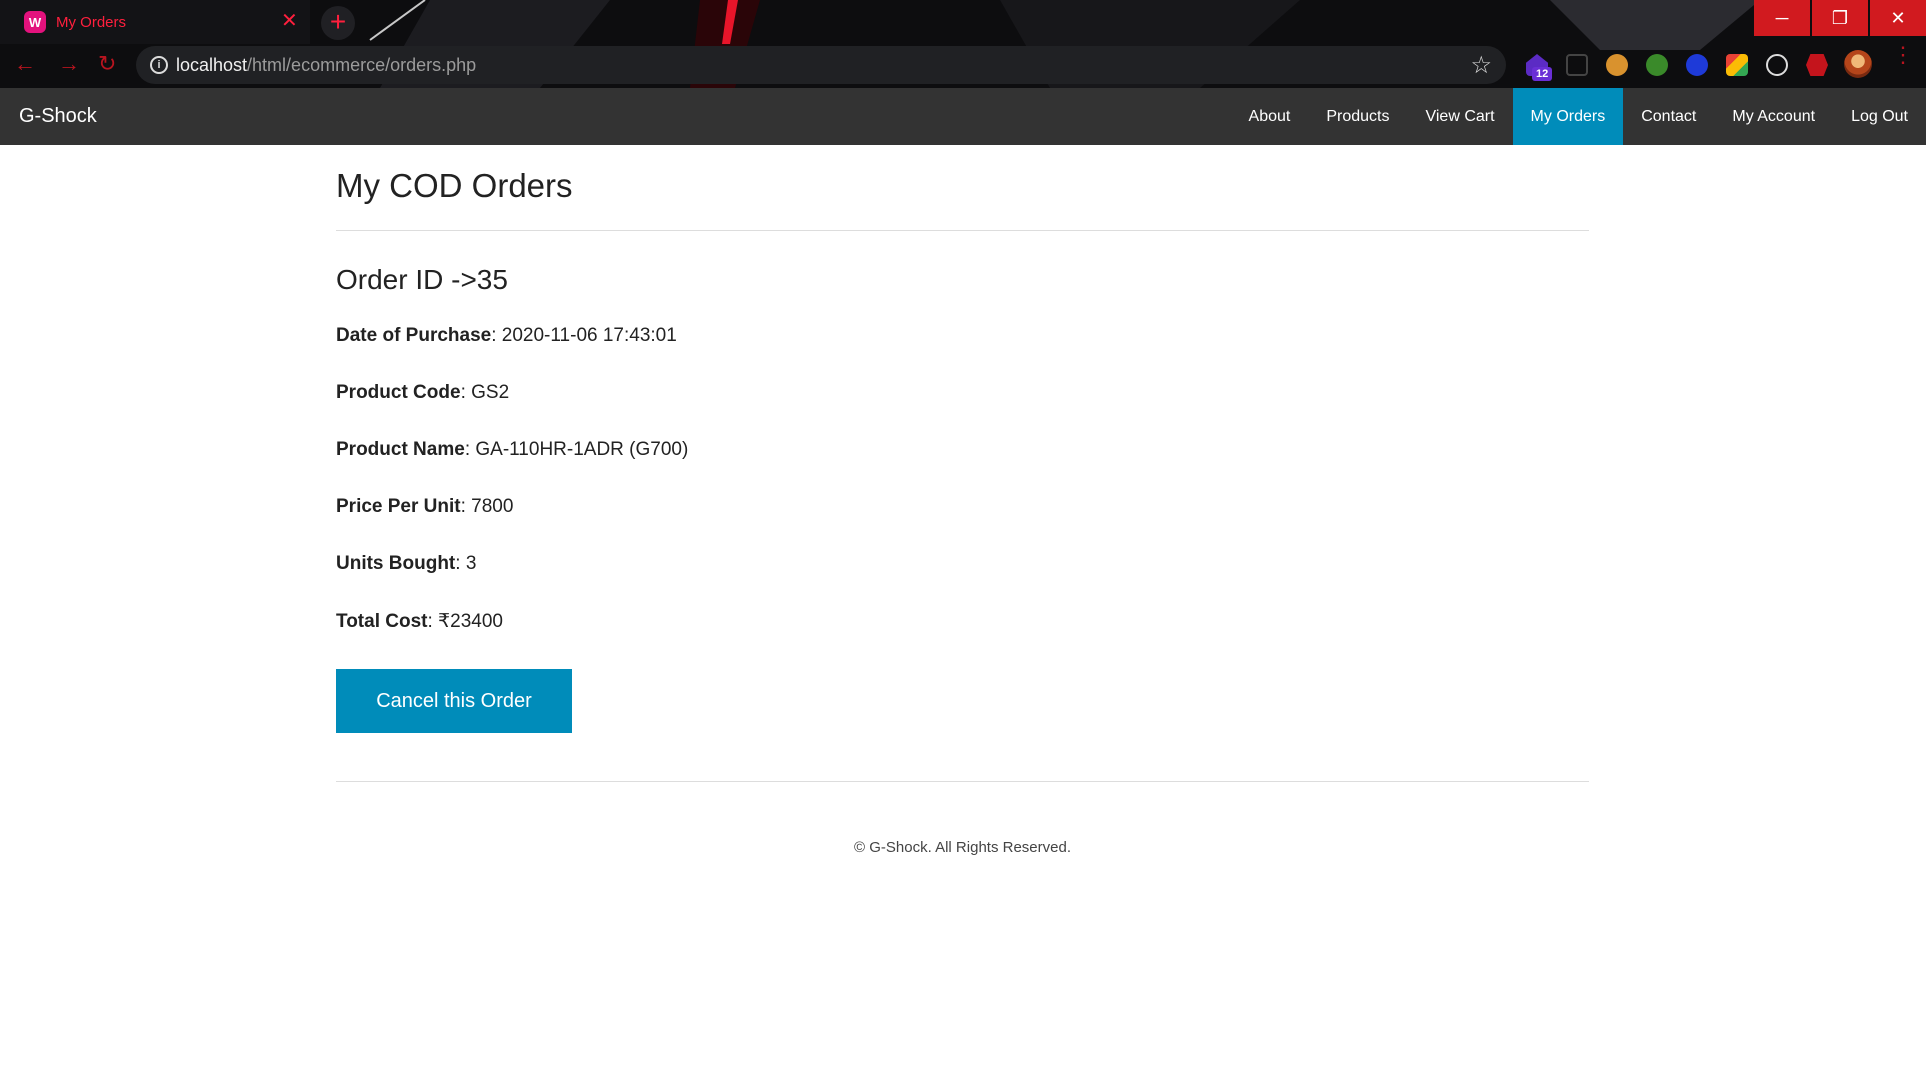 This screenshot has height=1080, width=1926. What do you see at coordinates (465, 621) in the screenshot?
I see `field-value: : ₹23400` at bounding box center [465, 621].